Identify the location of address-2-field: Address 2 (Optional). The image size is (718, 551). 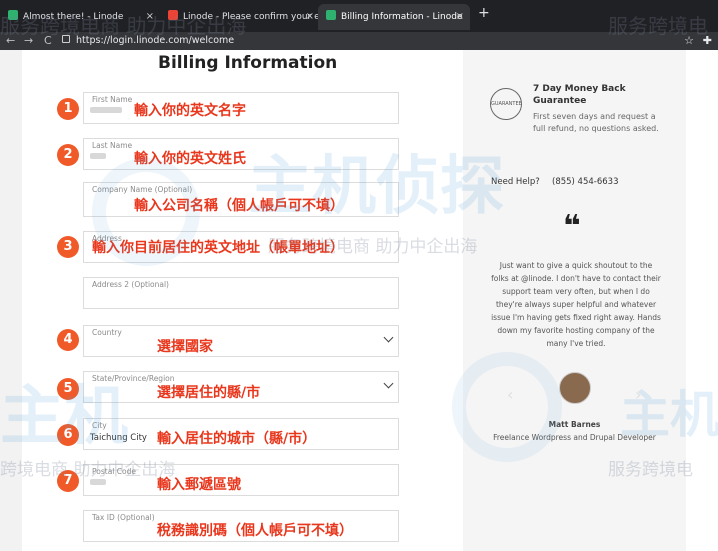
(241, 293).